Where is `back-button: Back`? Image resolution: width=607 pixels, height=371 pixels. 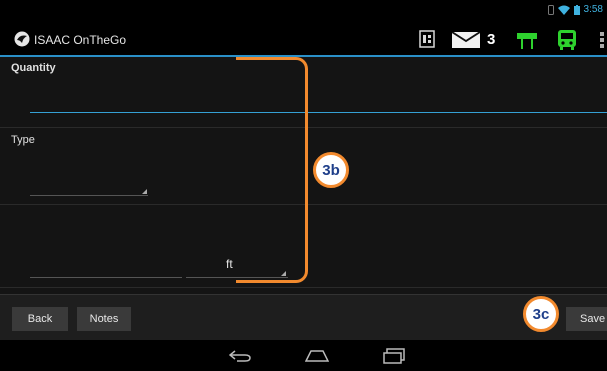
back-button: Back is located at coordinates (40, 319).